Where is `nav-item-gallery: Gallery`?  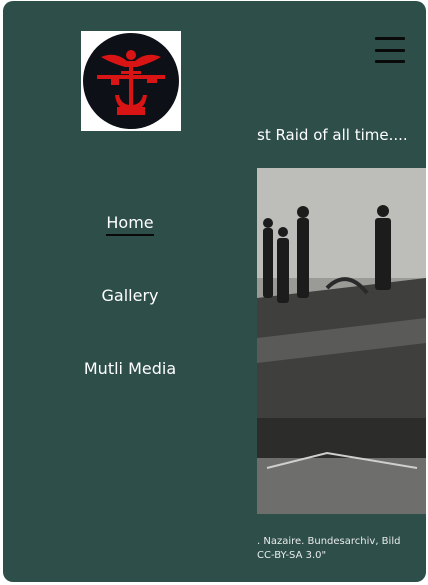
nav-item-gallery: Gallery is located at coordinates (130, 295).